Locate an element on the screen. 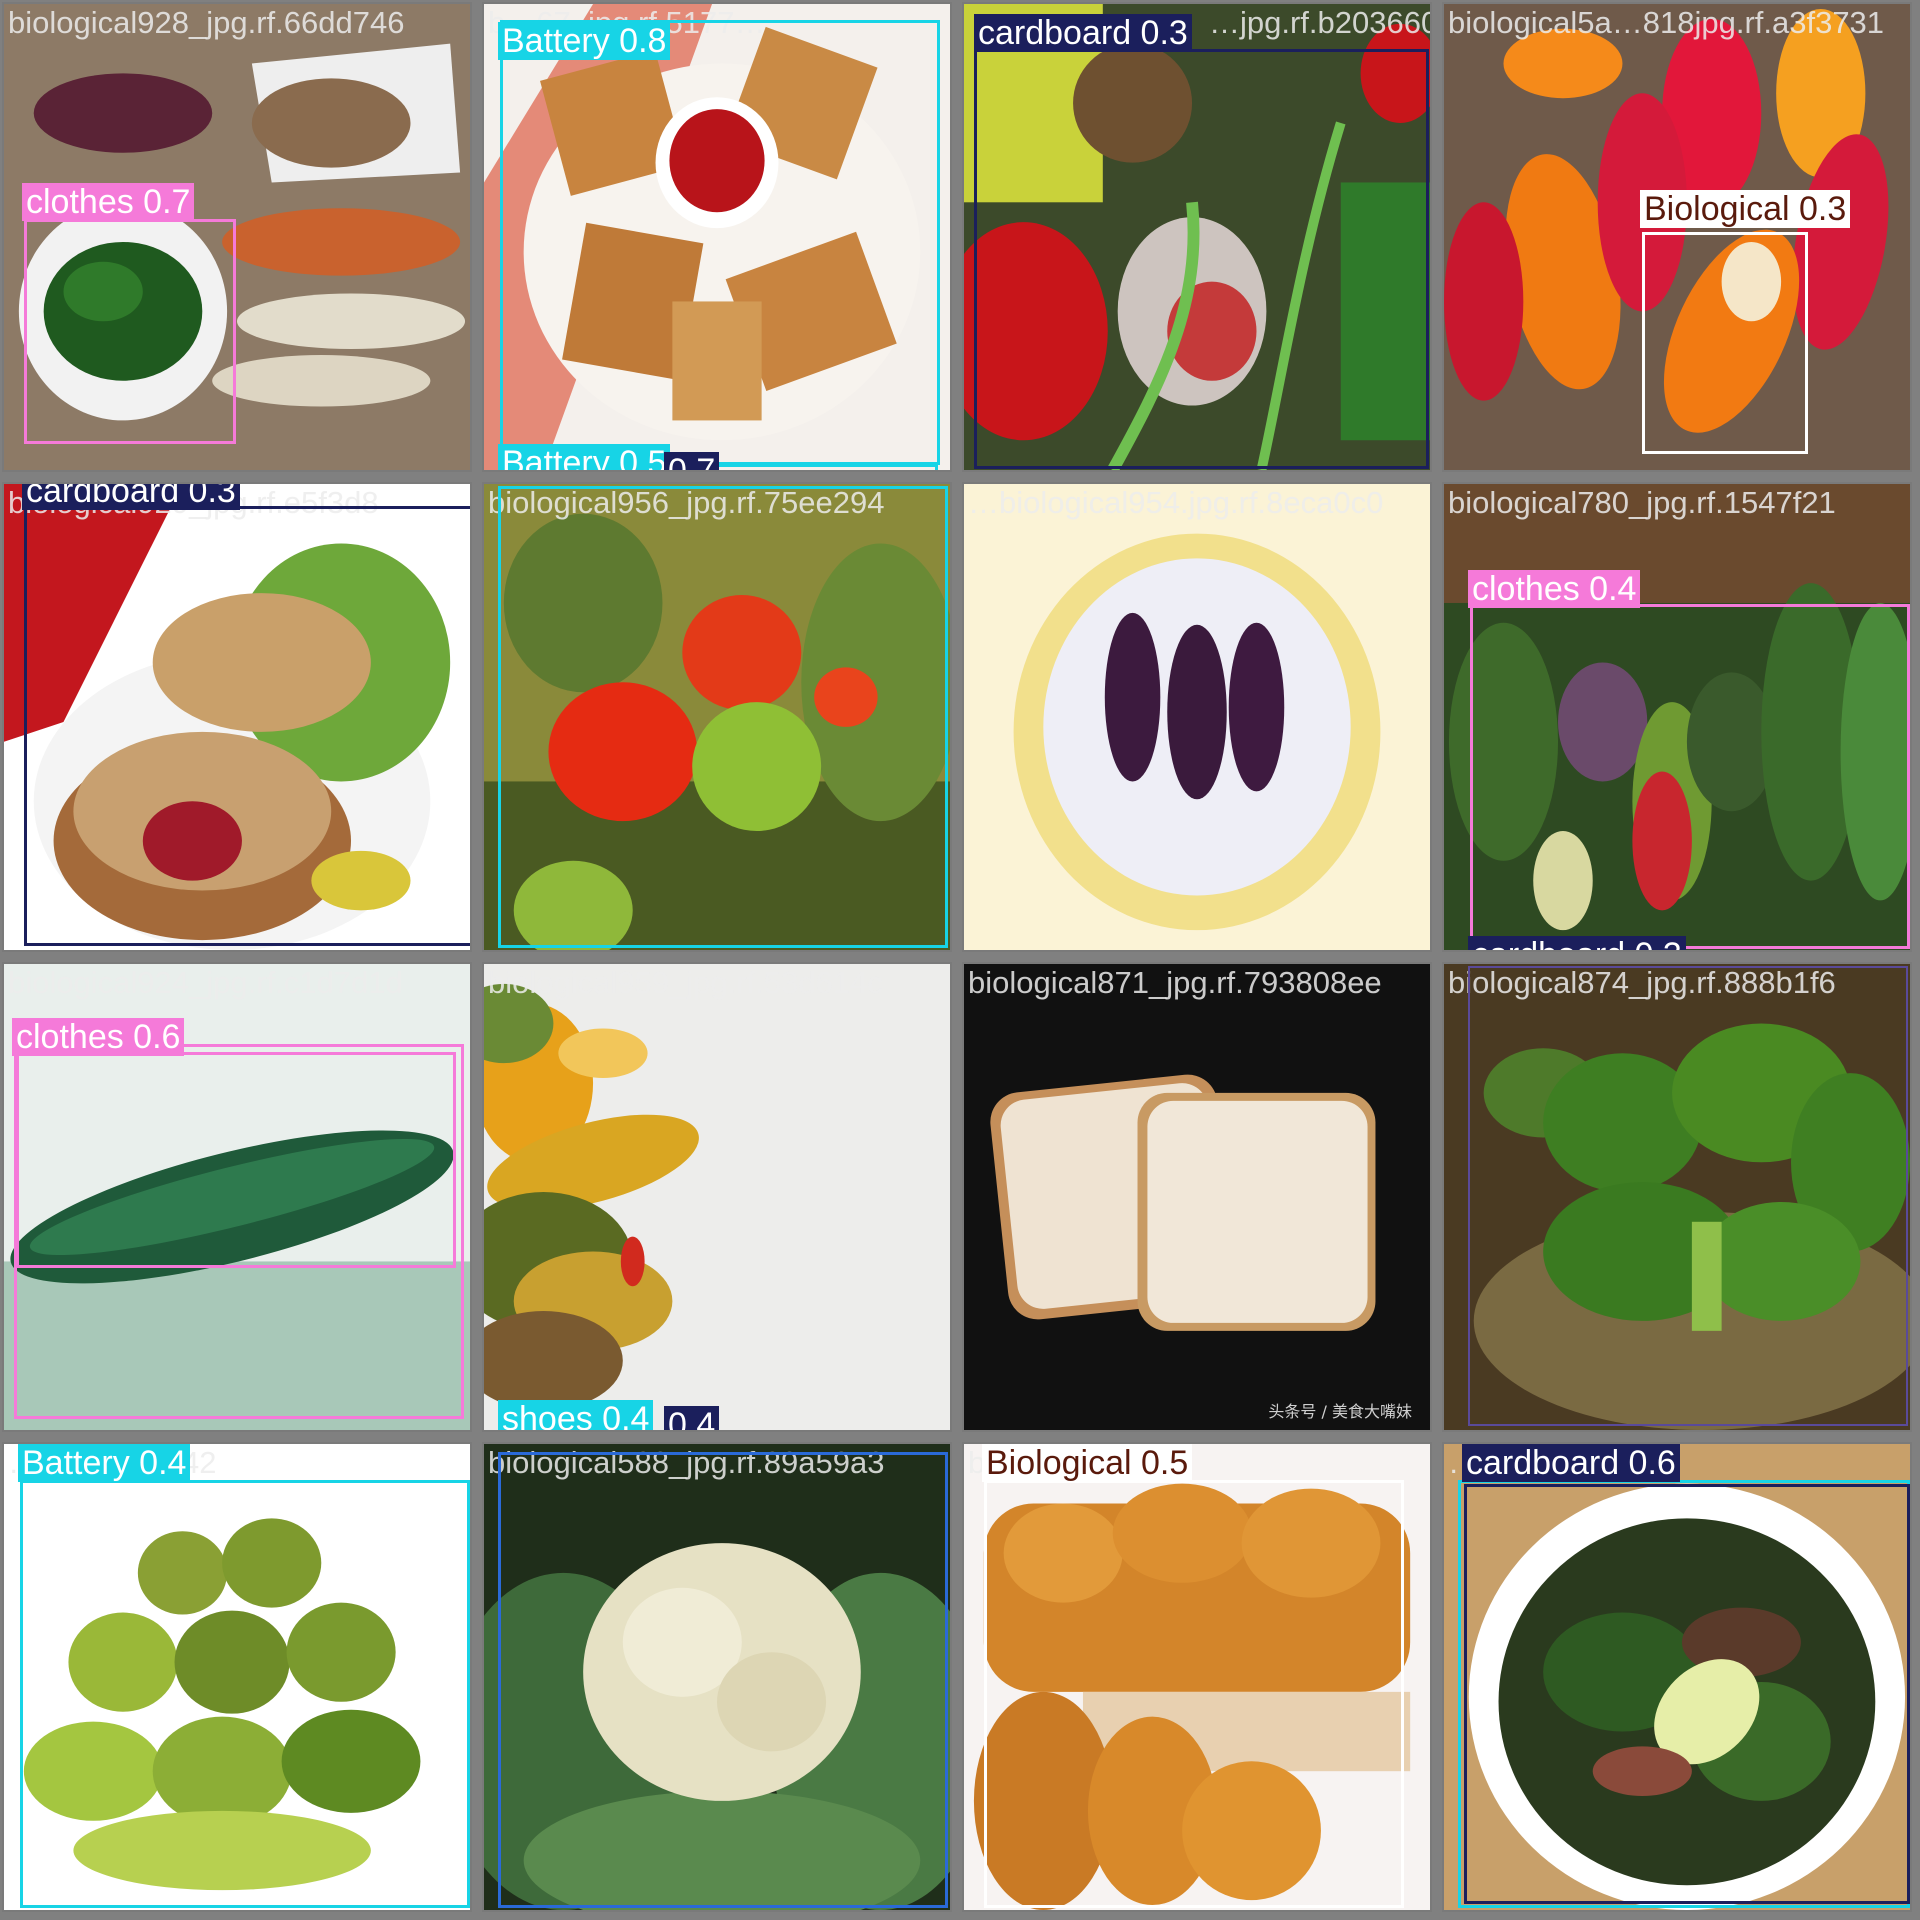 This screenshot has height=1920, width=1920. tile-salad: …jpg.rf.f4b0452 cardboard 0.6 is located at coordinates (1677, 1677).